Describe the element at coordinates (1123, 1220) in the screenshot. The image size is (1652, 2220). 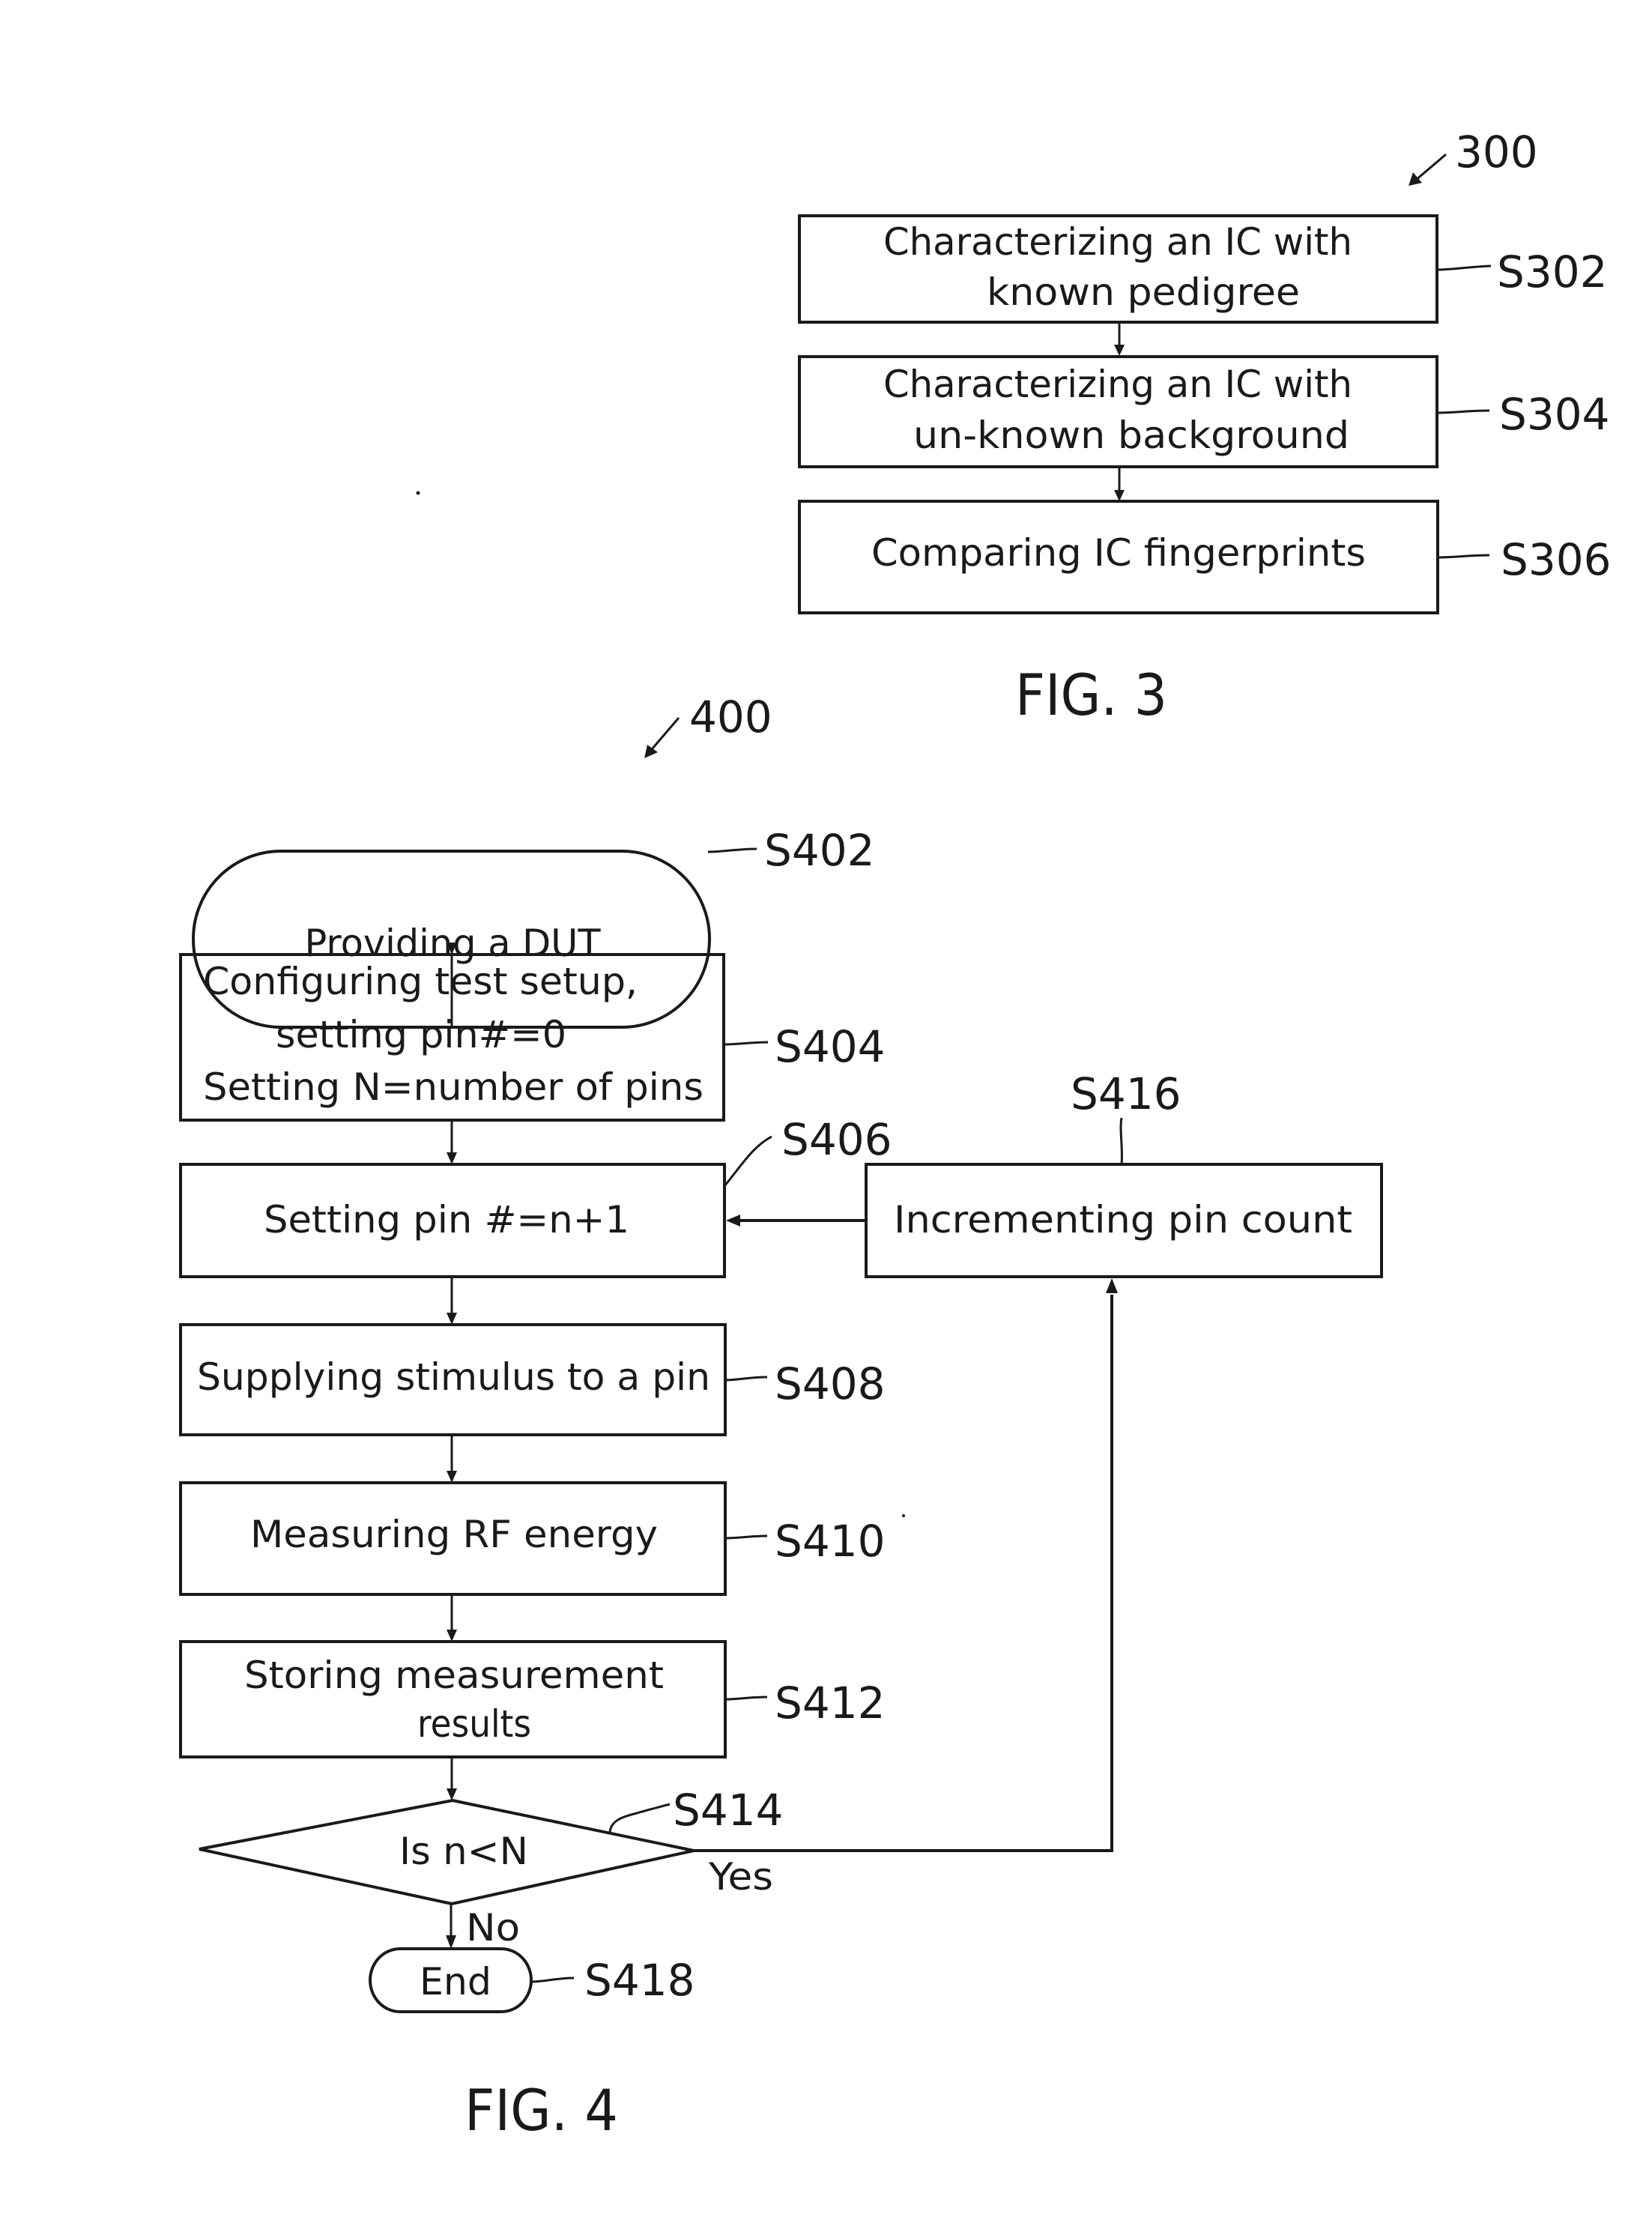
I see `step-s416-text: Incrementing pin count` at that location.